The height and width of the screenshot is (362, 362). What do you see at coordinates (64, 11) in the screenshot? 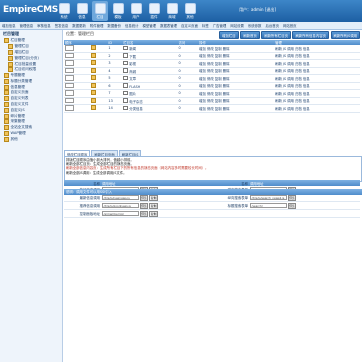
I see `top-tab-0: 系统` at bounding box center [64, 11].